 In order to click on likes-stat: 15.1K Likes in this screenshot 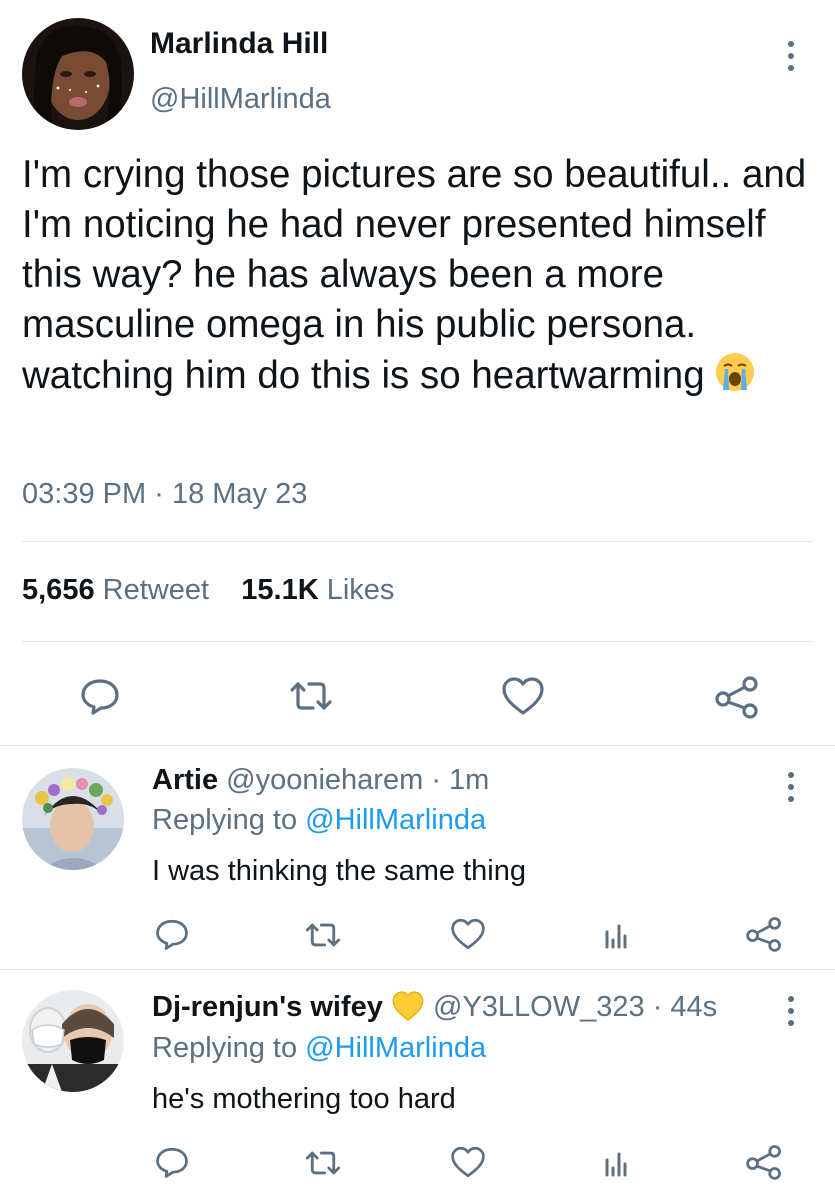, I will do `click(317, 590)`.